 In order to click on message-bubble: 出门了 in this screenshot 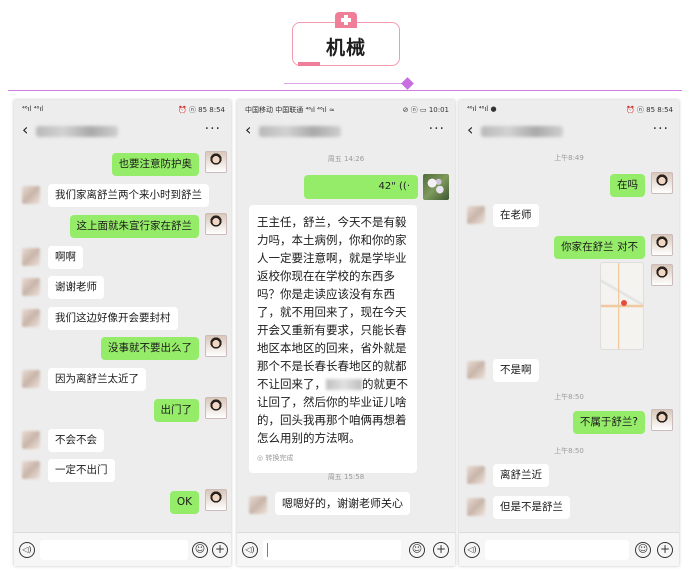, I will do `click(176, 410)`.